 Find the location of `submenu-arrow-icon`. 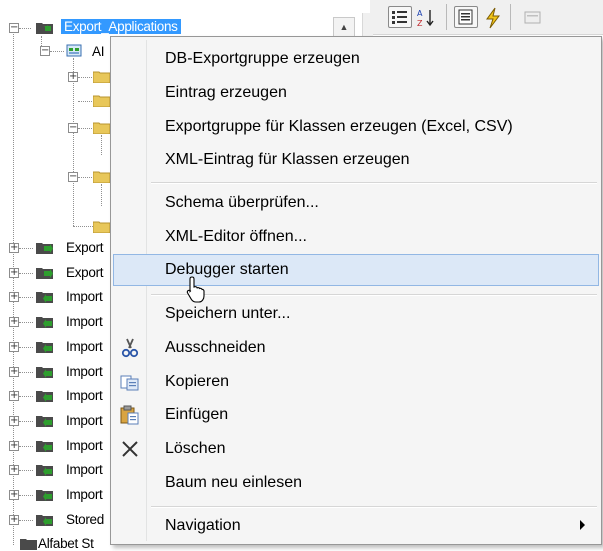

submenu-arrow-icon is located at coordinates (582, 525).